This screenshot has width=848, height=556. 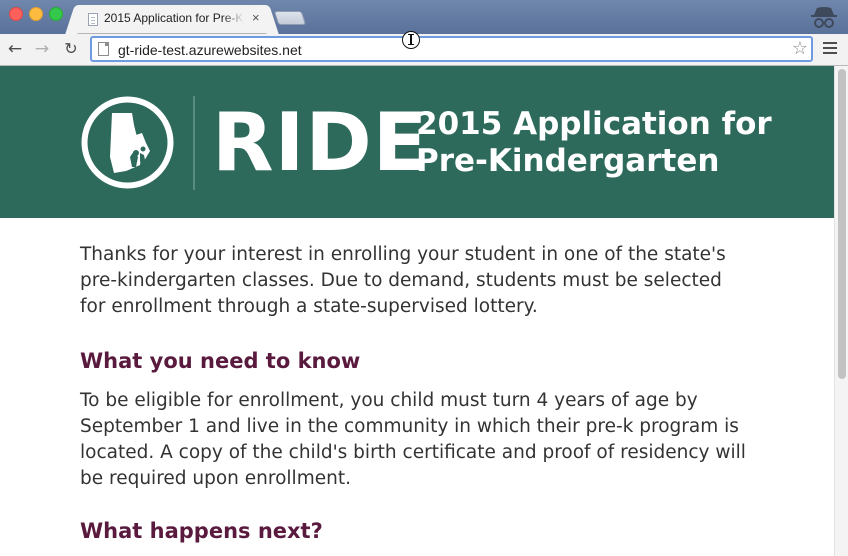 What do you see at coordinates (71, 49) in the screenshot?
I see `reload-icon: ↻` at bounding box center [71, 49].